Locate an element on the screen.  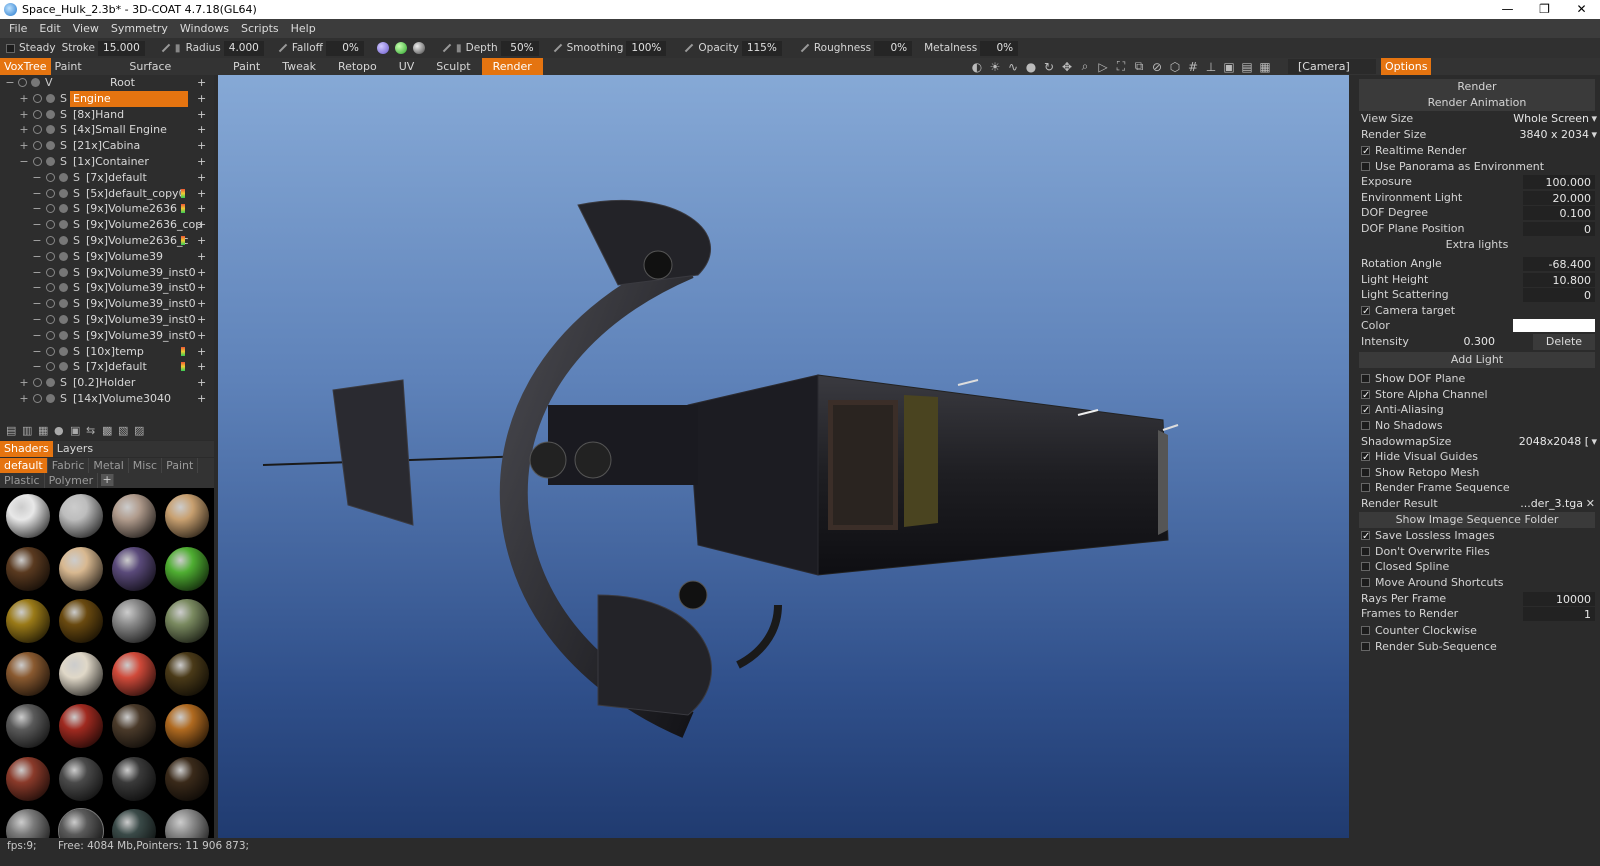
close-button: ✕ is located at coordinates (1581, 9).